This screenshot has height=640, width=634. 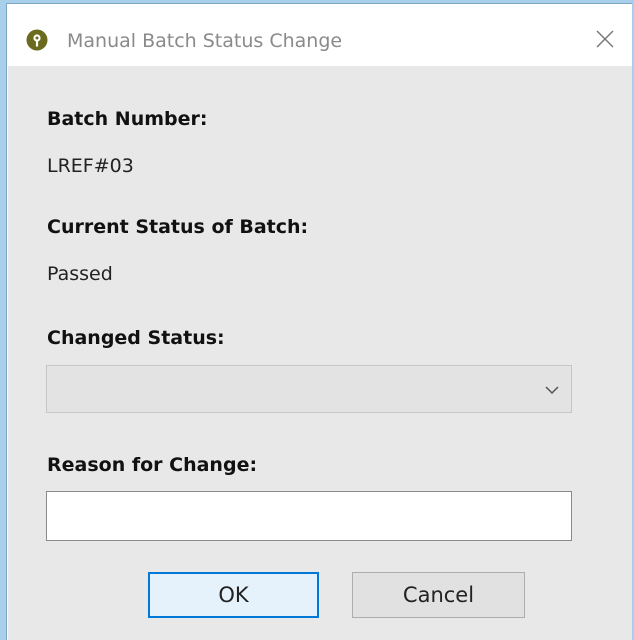 What do you see at coordinates (309, 516) in the screenshot?
I see `reason-input` at bounding box center [309, 516].